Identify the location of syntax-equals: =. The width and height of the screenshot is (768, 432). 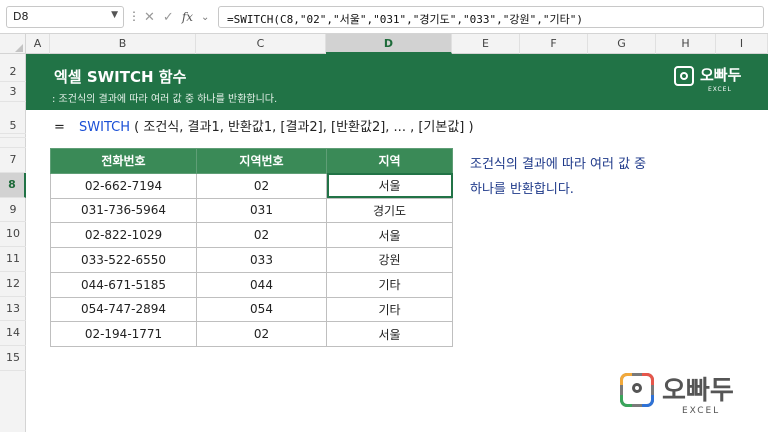
(59, 127).